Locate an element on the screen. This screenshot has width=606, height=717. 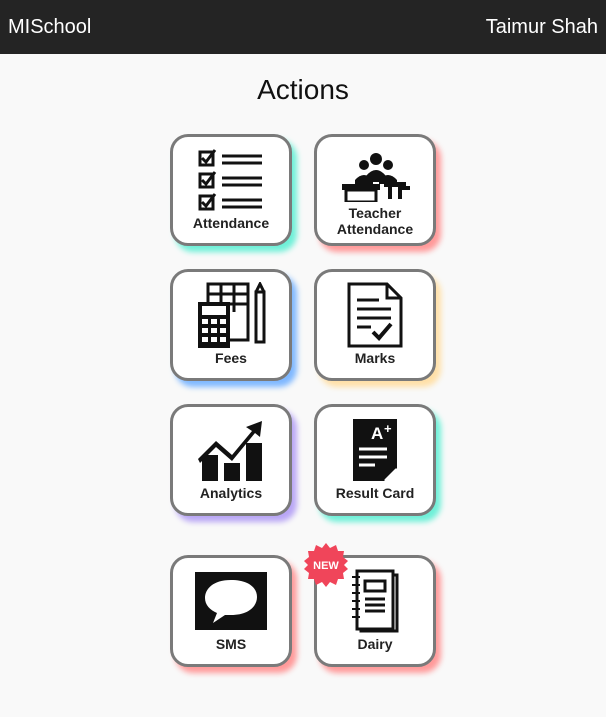
teacher-attendance-button: Teacher Attendance is located at coordinates (375, 190).